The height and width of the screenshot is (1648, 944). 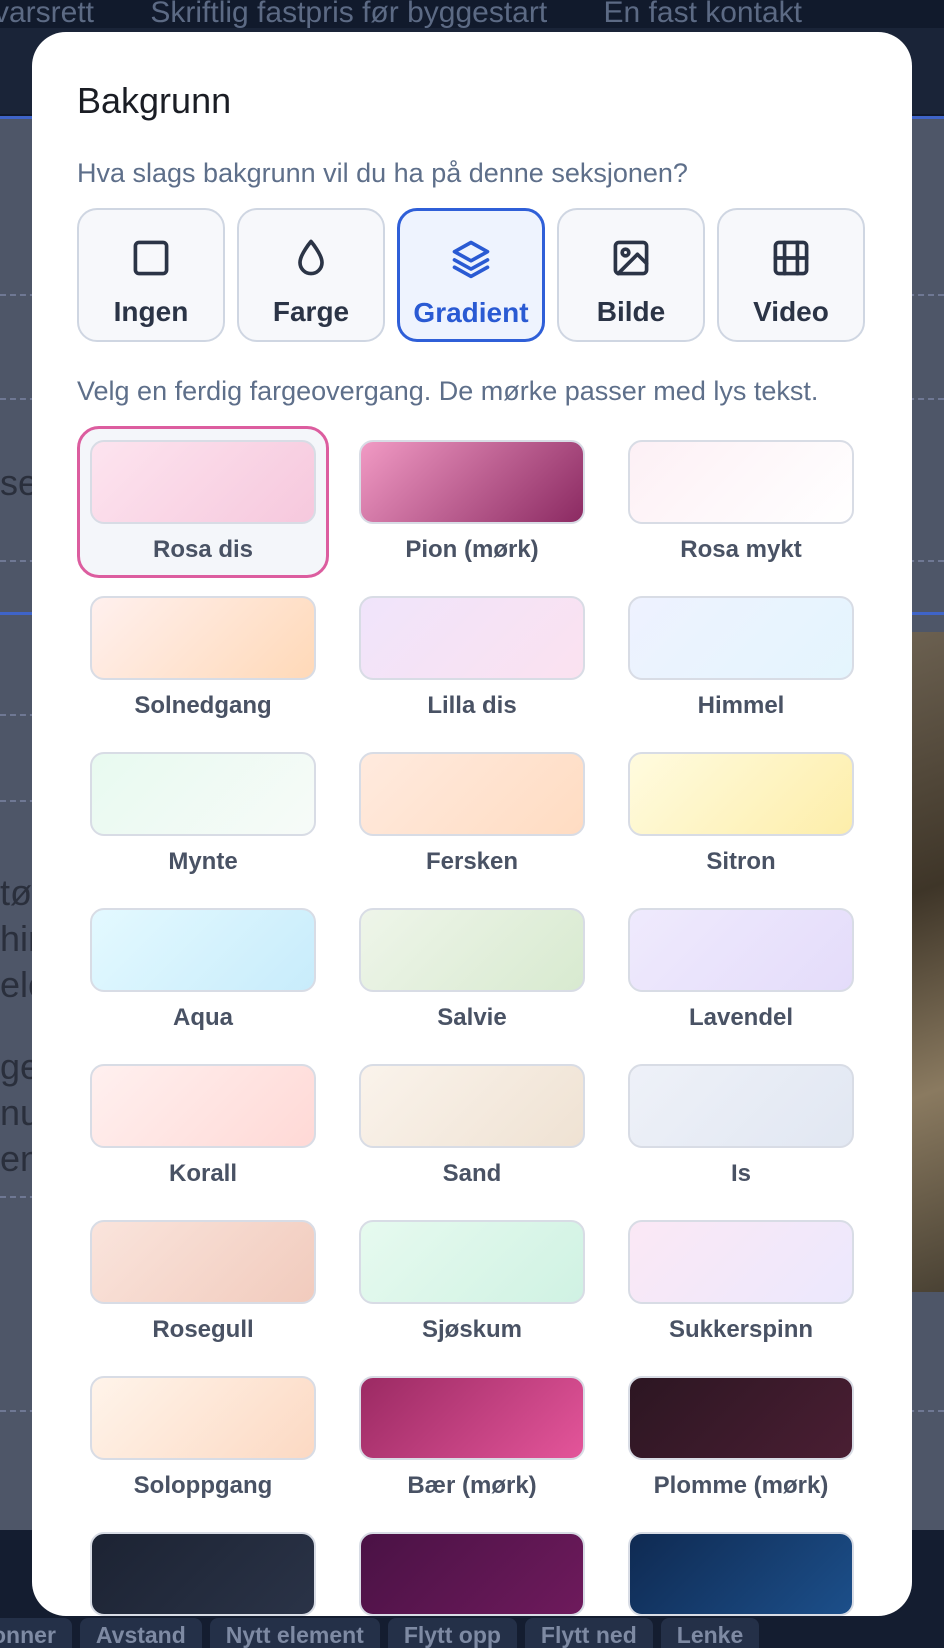 I want to click on toolbar-button: onner, so click(x=36, y=1633).